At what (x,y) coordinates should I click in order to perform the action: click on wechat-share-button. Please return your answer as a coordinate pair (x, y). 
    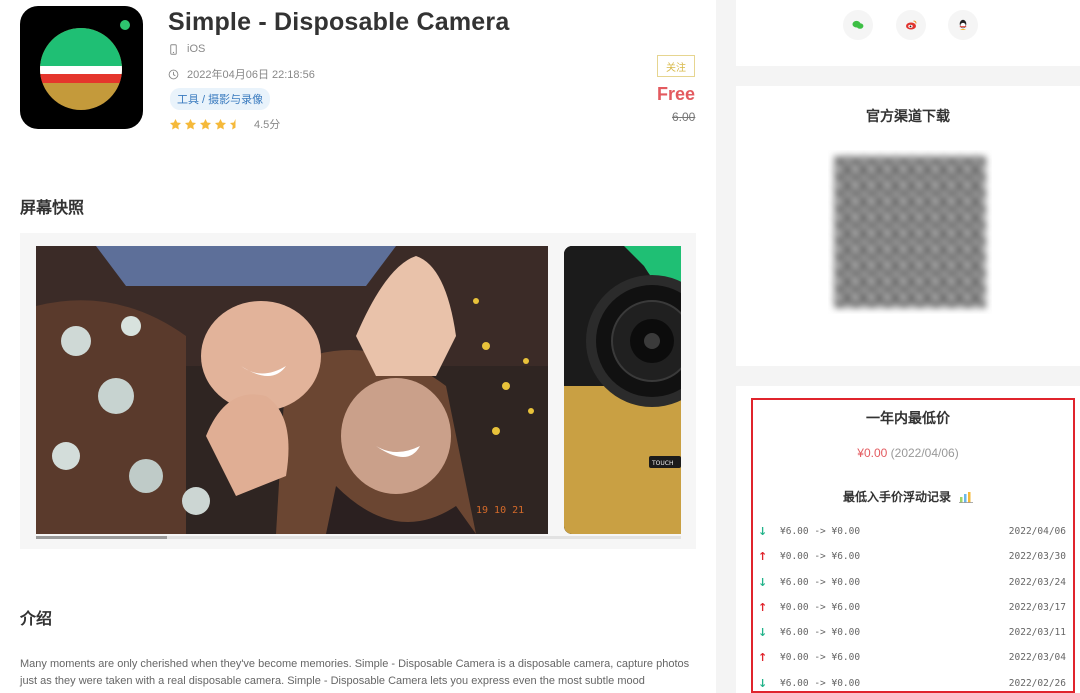
    Looking at the image, I should click on (858, 25).